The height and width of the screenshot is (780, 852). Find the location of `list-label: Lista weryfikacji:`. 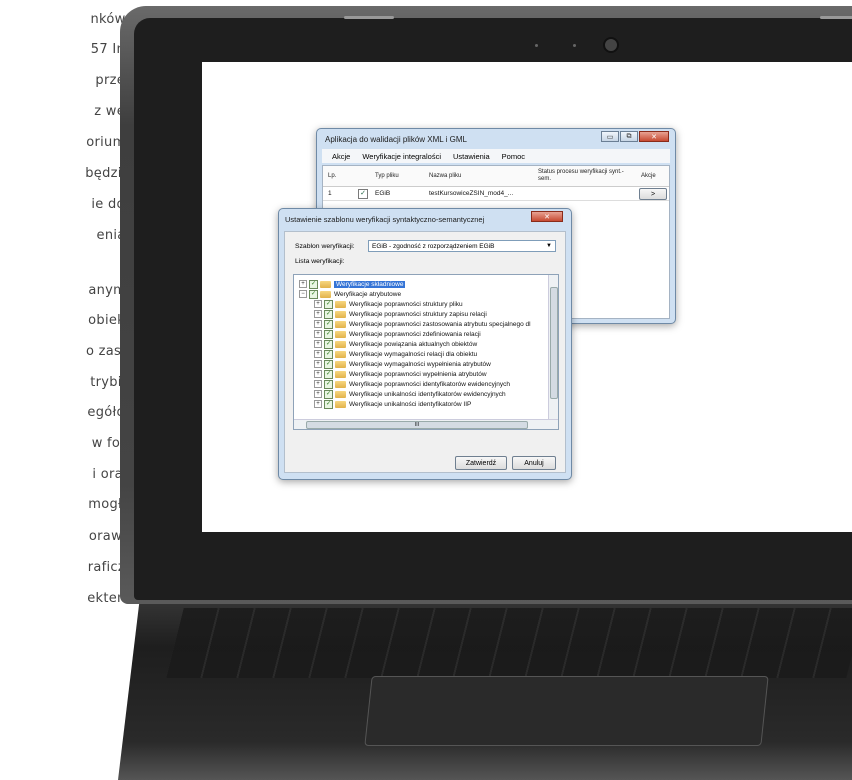

list-label: Lista weryfikacji: is located at coordinates (320, 261).